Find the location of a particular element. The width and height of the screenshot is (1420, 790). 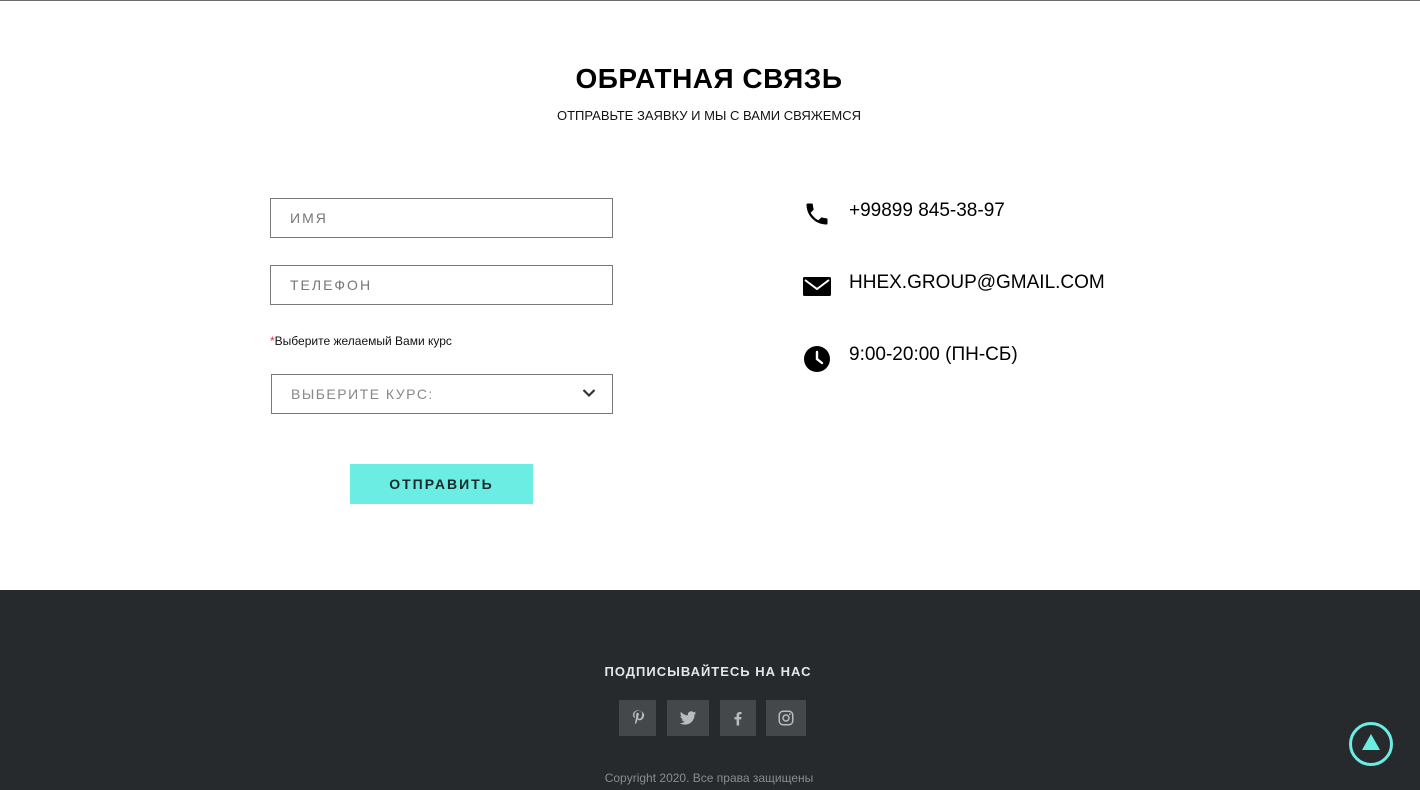

instagram-icon is located at coordinates (786, 718).